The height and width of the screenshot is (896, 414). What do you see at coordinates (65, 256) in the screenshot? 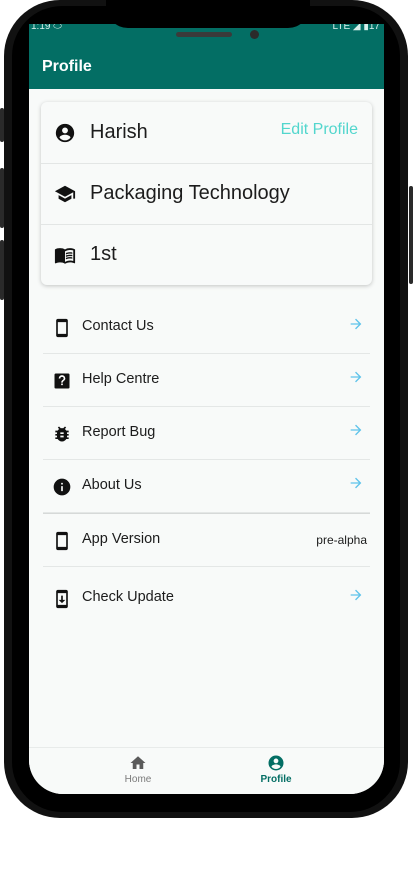
I see `menu-book-icon` at bounding box center [65, 256].